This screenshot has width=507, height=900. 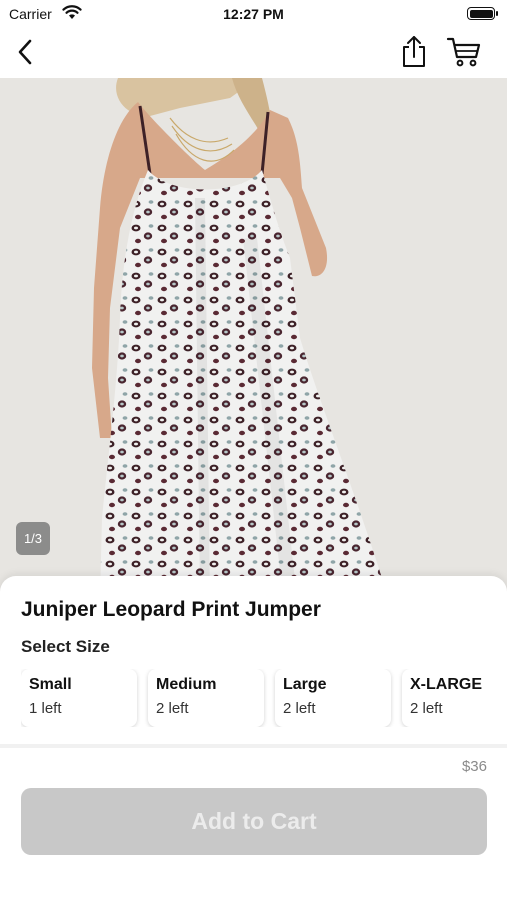 I want to click on chevron-left-icon, so click(x=25, y=52).